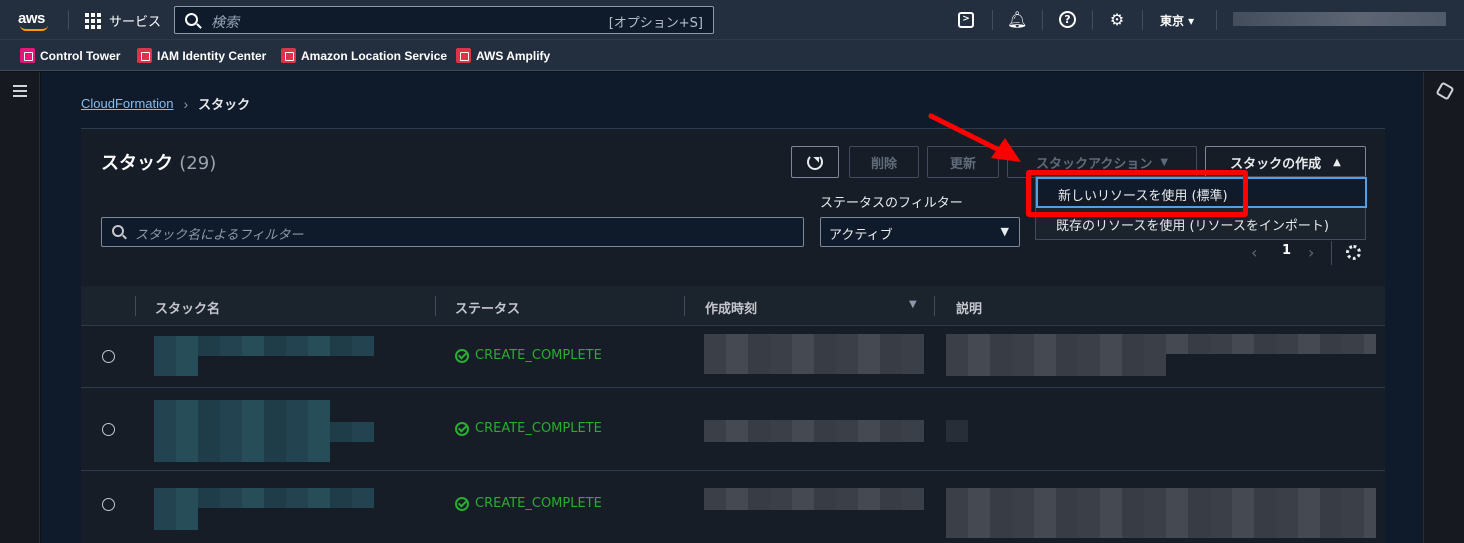 This screenshot has height=543, width=1464. What do you see at coordinates (861, 235) in the screenshot?
I see `status-filter-value: アクティブ` at bounding box center [861, 235].